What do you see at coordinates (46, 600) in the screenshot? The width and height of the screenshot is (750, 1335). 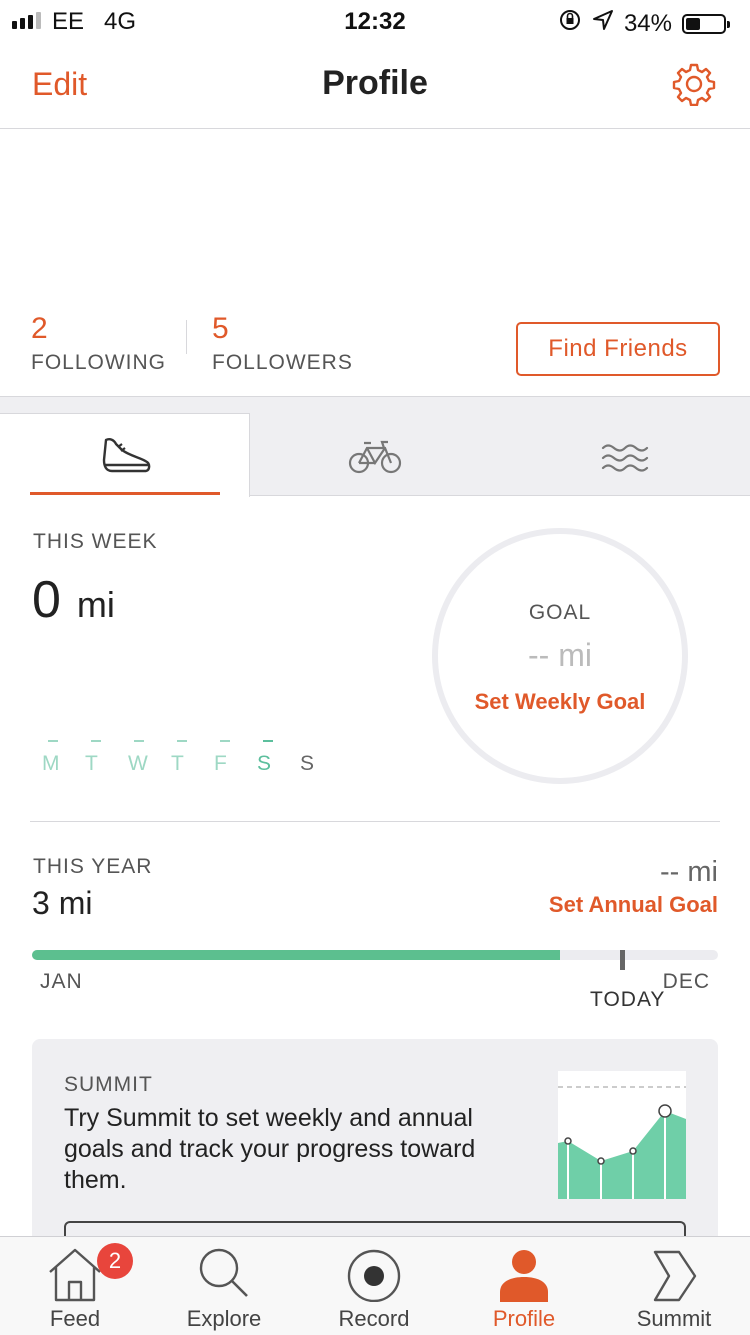 I see `week-distance: 0` at bounding box center [46, 600].